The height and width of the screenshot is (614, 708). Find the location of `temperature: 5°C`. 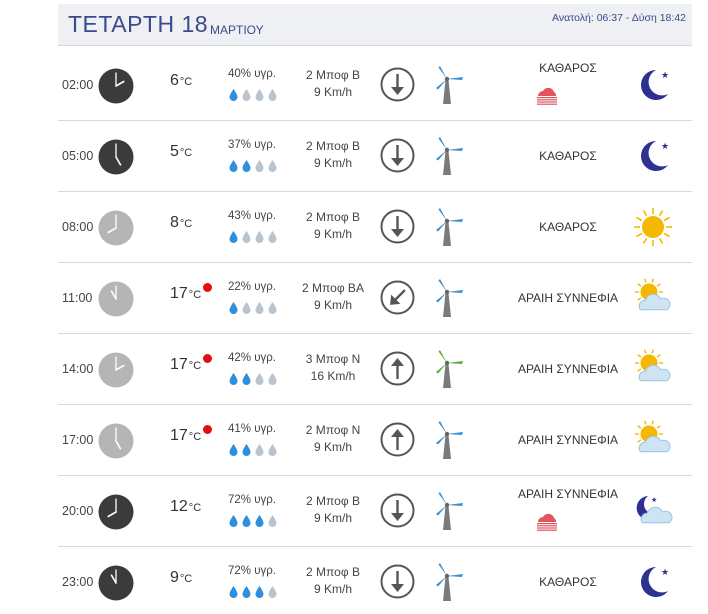

temperature: 5°C is located at coordinates (181, 151).